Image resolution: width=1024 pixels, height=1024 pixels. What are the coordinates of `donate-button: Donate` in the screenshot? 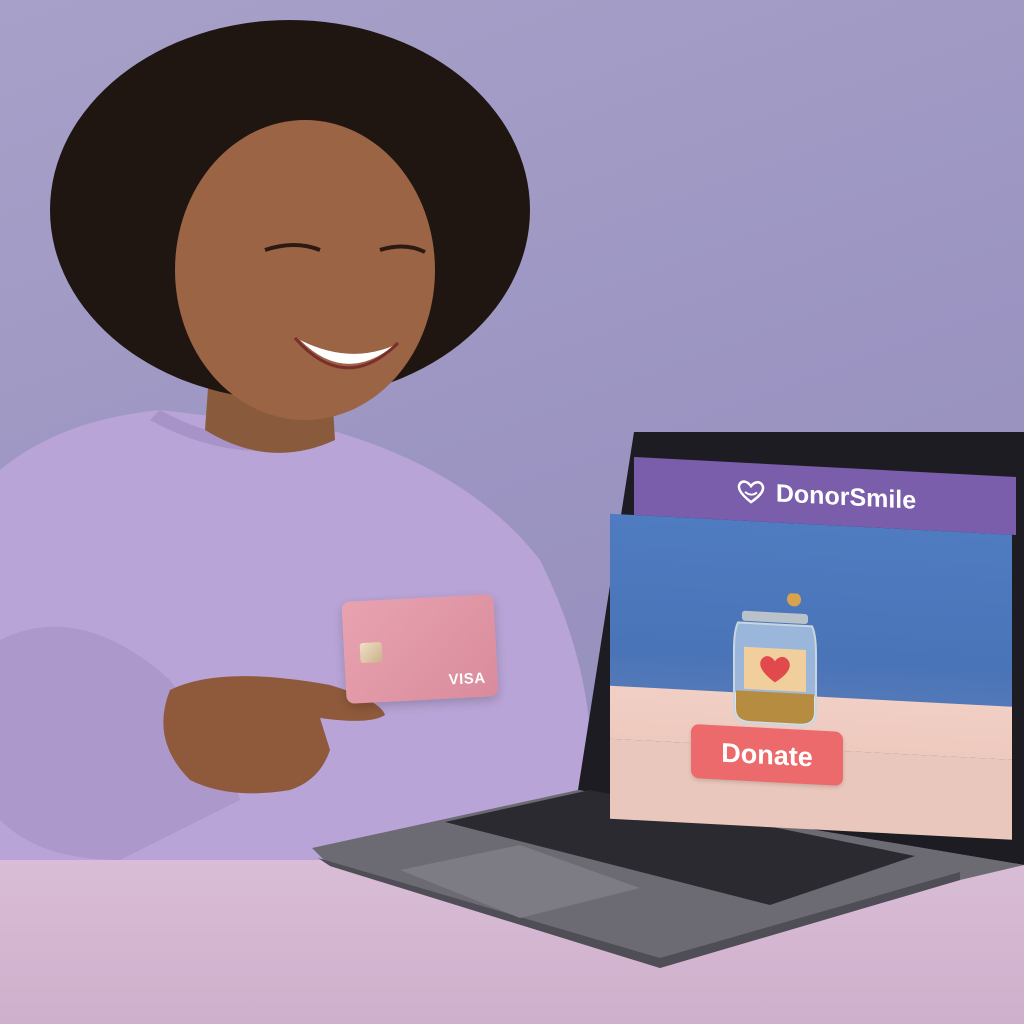 It's located at (767, 754).